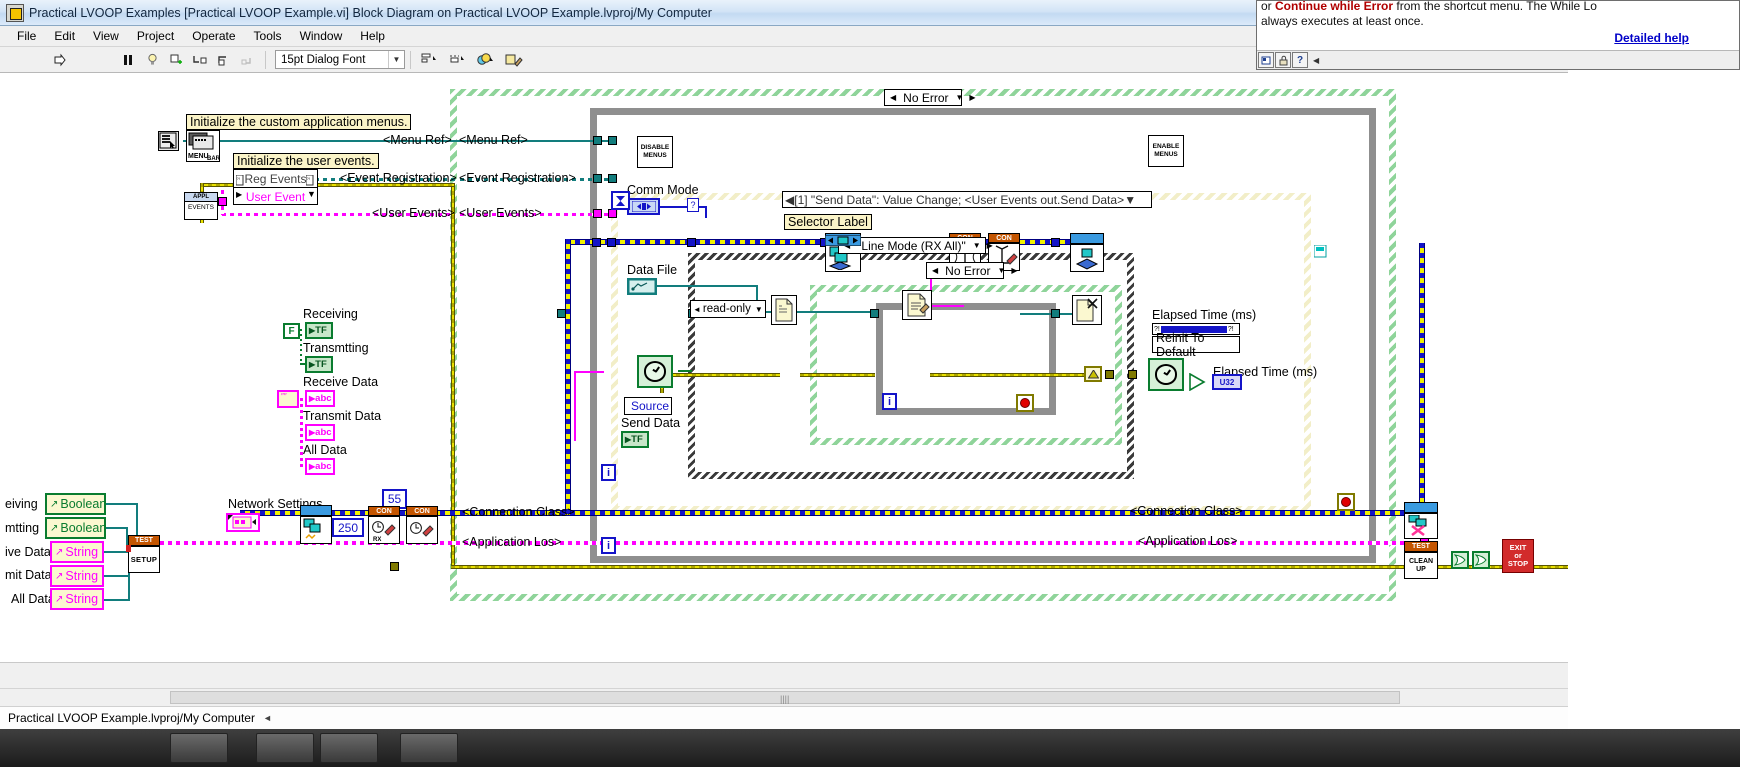  Describe the element at coordinates (77, 552) in the screenshot. I see `fp-receive-data-string: ↗ String` at that location.